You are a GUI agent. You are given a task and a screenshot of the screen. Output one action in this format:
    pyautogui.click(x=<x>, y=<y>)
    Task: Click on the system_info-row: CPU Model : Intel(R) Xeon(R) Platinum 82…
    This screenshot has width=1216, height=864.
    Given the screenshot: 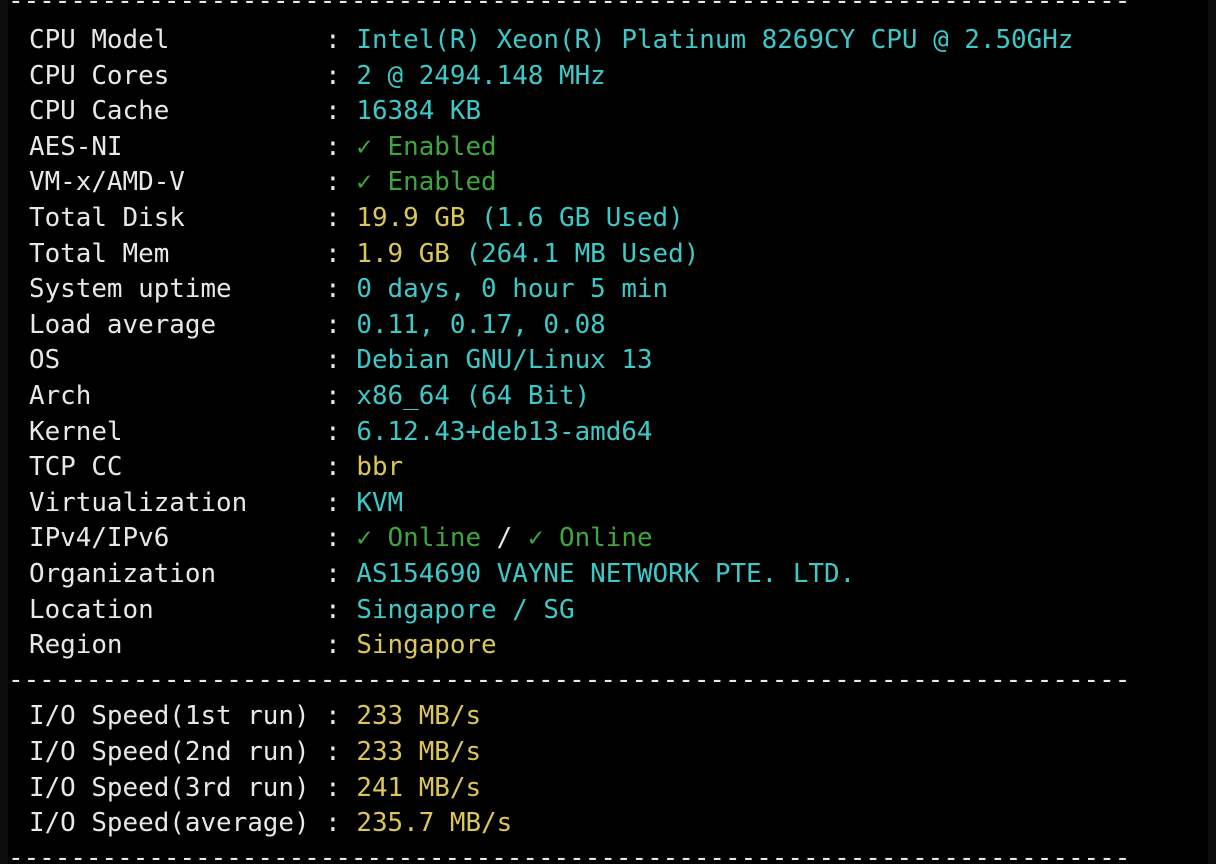 What is the action you would take?
    pyautogui.click(x=551, y=40)
    